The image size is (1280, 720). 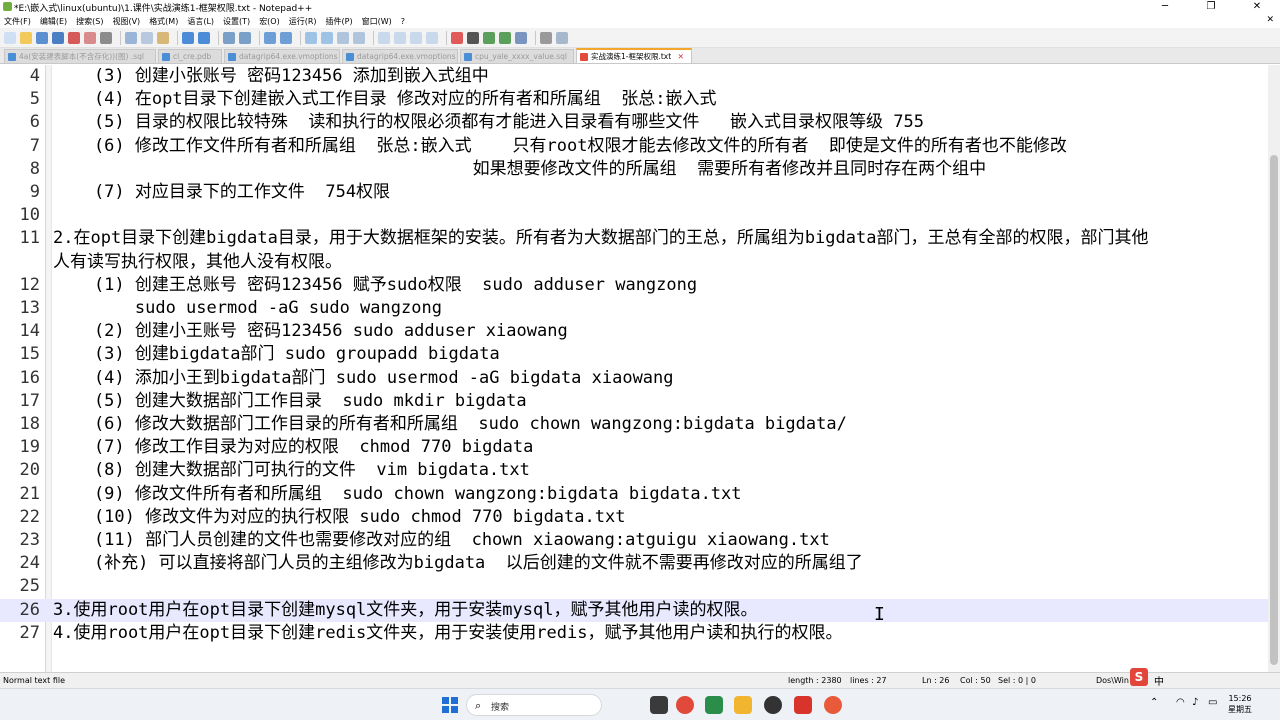 I want to click on line-text: (7) 对应目录下的工作文件 754权限, so click(x=221, y=192).